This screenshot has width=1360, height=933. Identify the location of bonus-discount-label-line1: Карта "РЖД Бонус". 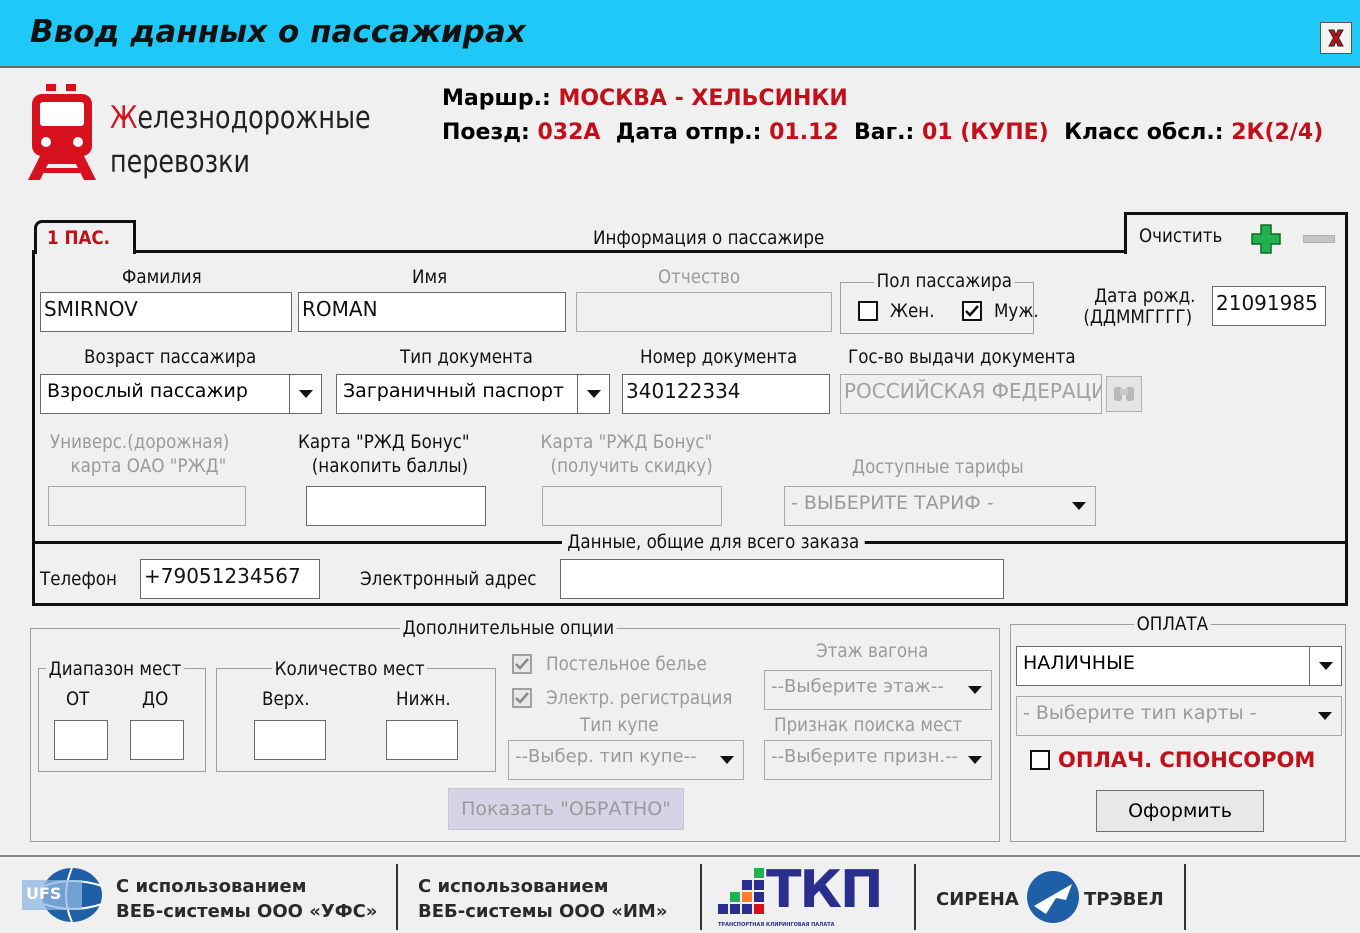
(626, 442).